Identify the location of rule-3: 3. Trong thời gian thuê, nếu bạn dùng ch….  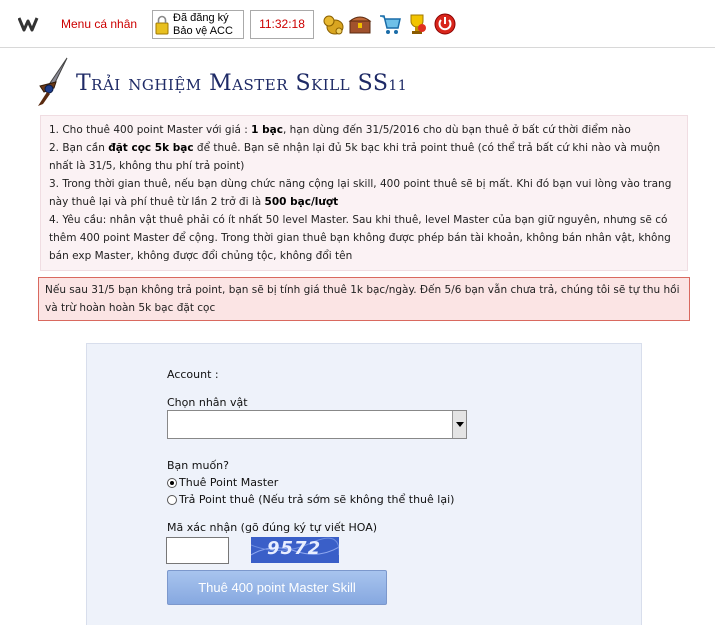
(360, 193).